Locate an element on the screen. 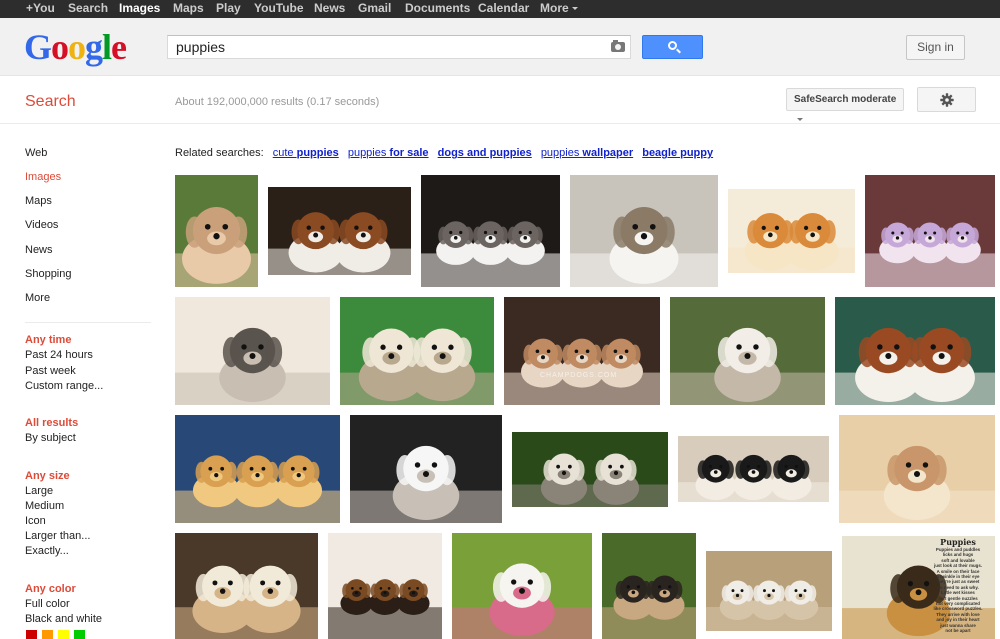  chevron-down-icon is located at coordinates (574, 8).